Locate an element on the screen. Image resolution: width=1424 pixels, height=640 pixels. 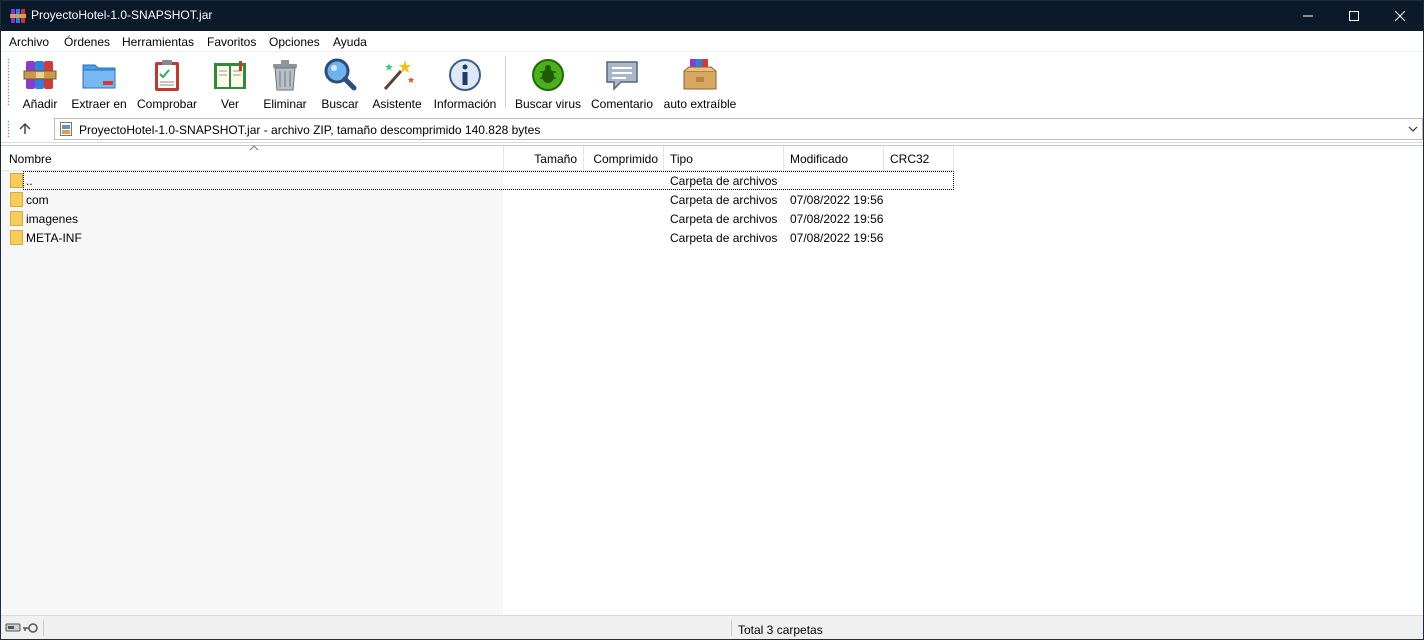
delete-button: Eliminar is located at coordinates (285, 83).